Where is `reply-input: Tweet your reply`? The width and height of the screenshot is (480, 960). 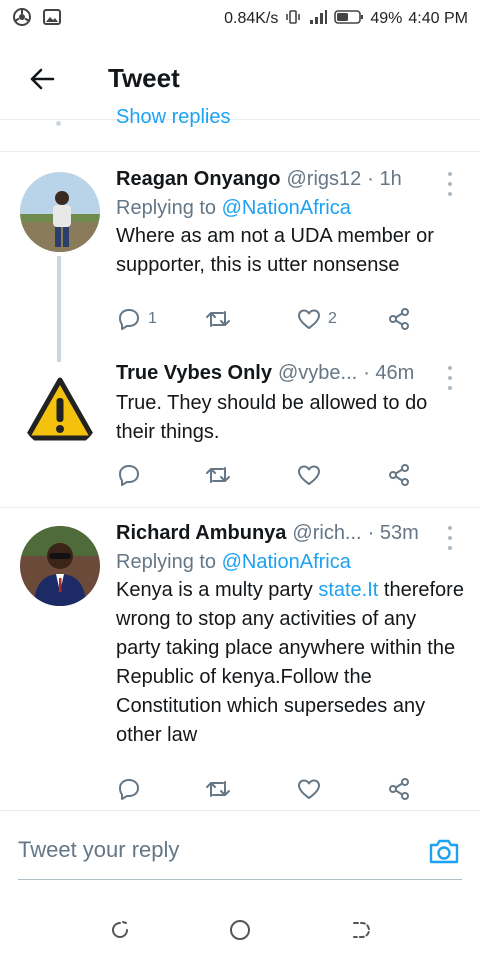 reply-input: Tweet your reply is located at coordinates (98, 850).